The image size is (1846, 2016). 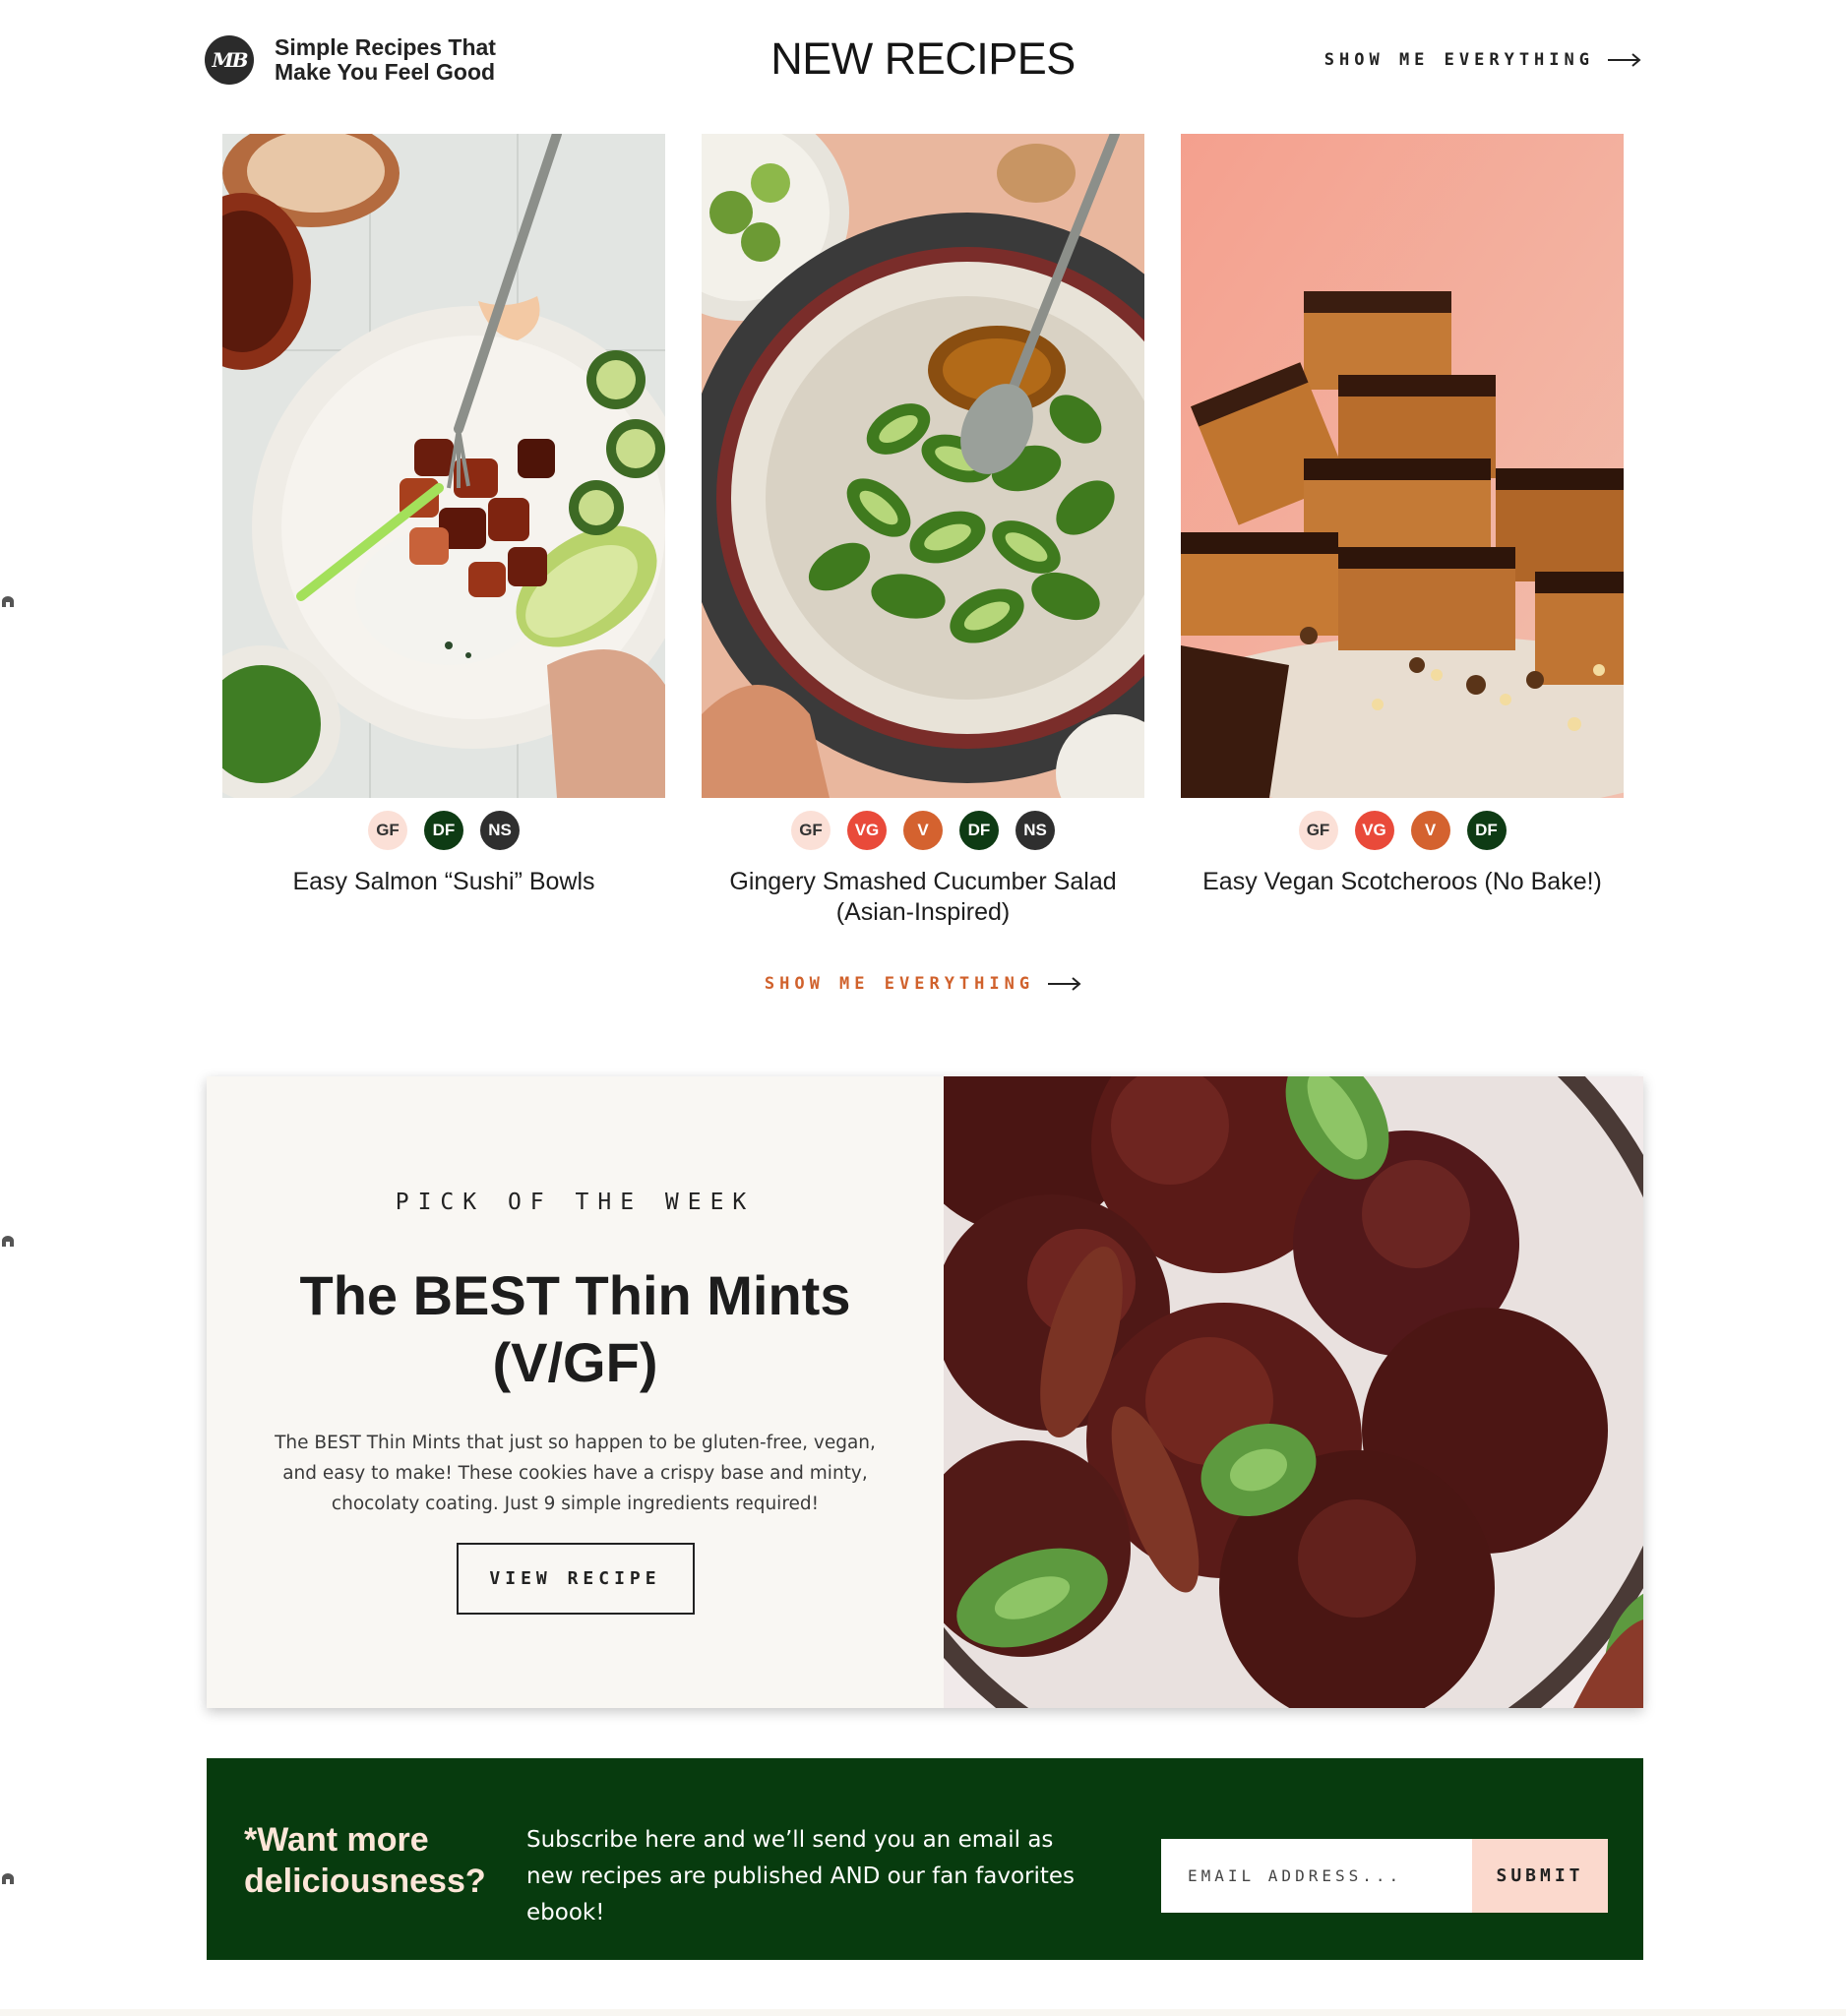 What do you see at coordinates (443, 882) in the screenshot?
I see `recipe-title: Easy Salmon “Sushi” Bowls` at bounding box center [443, 882].